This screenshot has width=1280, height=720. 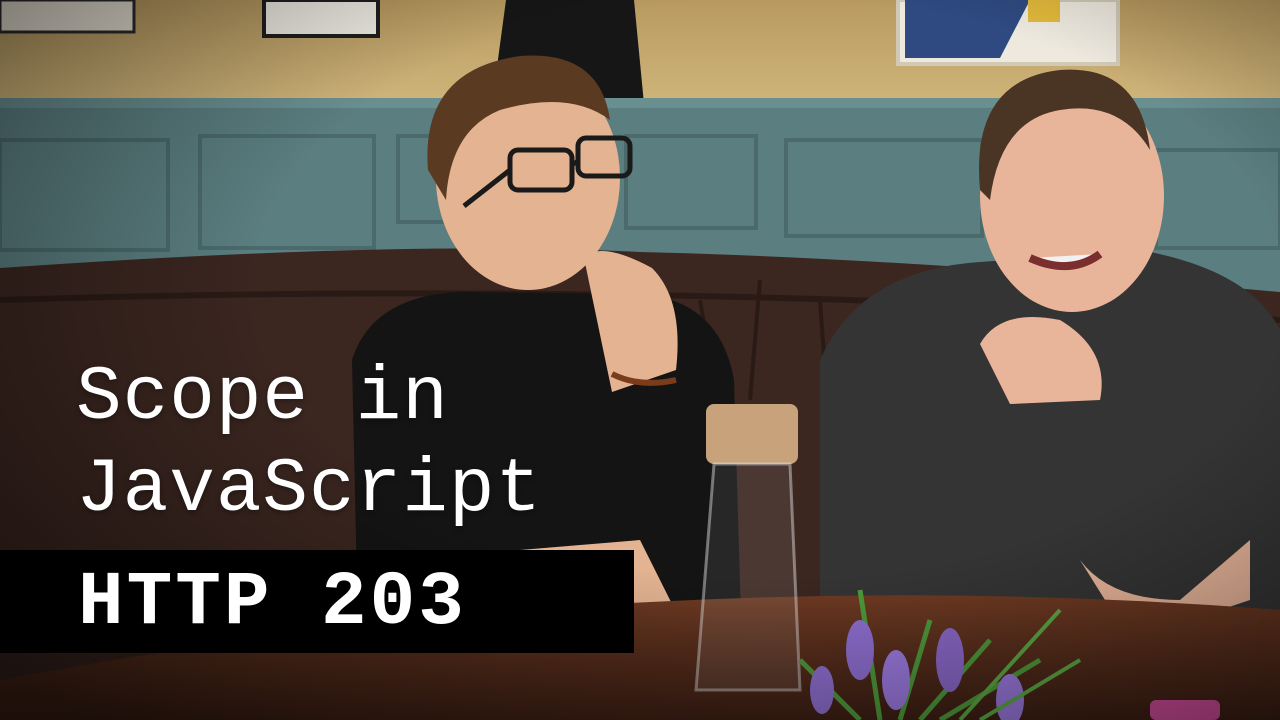 What do you see at coordinates (309, 444) in the screenshot?
I see `video-title: Scope in JavaScript` at bounding box center [309, 444].